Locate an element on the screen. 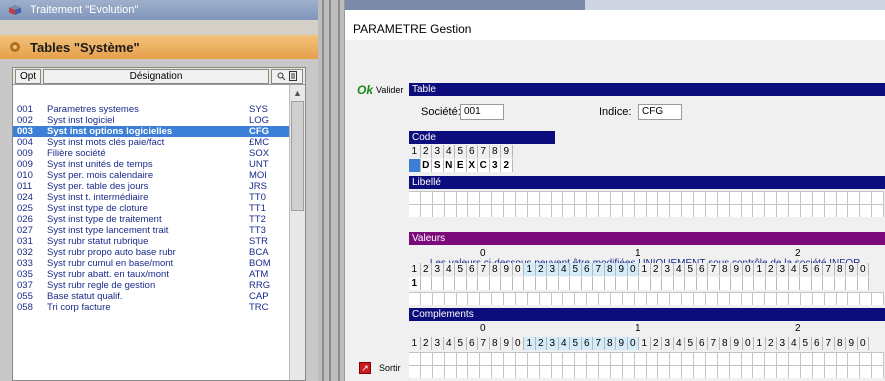 This screenshot has height=381, width=885. list-item: 024 Syst inst t. intermédiaire TT0 is located at coordinates (151, 197).